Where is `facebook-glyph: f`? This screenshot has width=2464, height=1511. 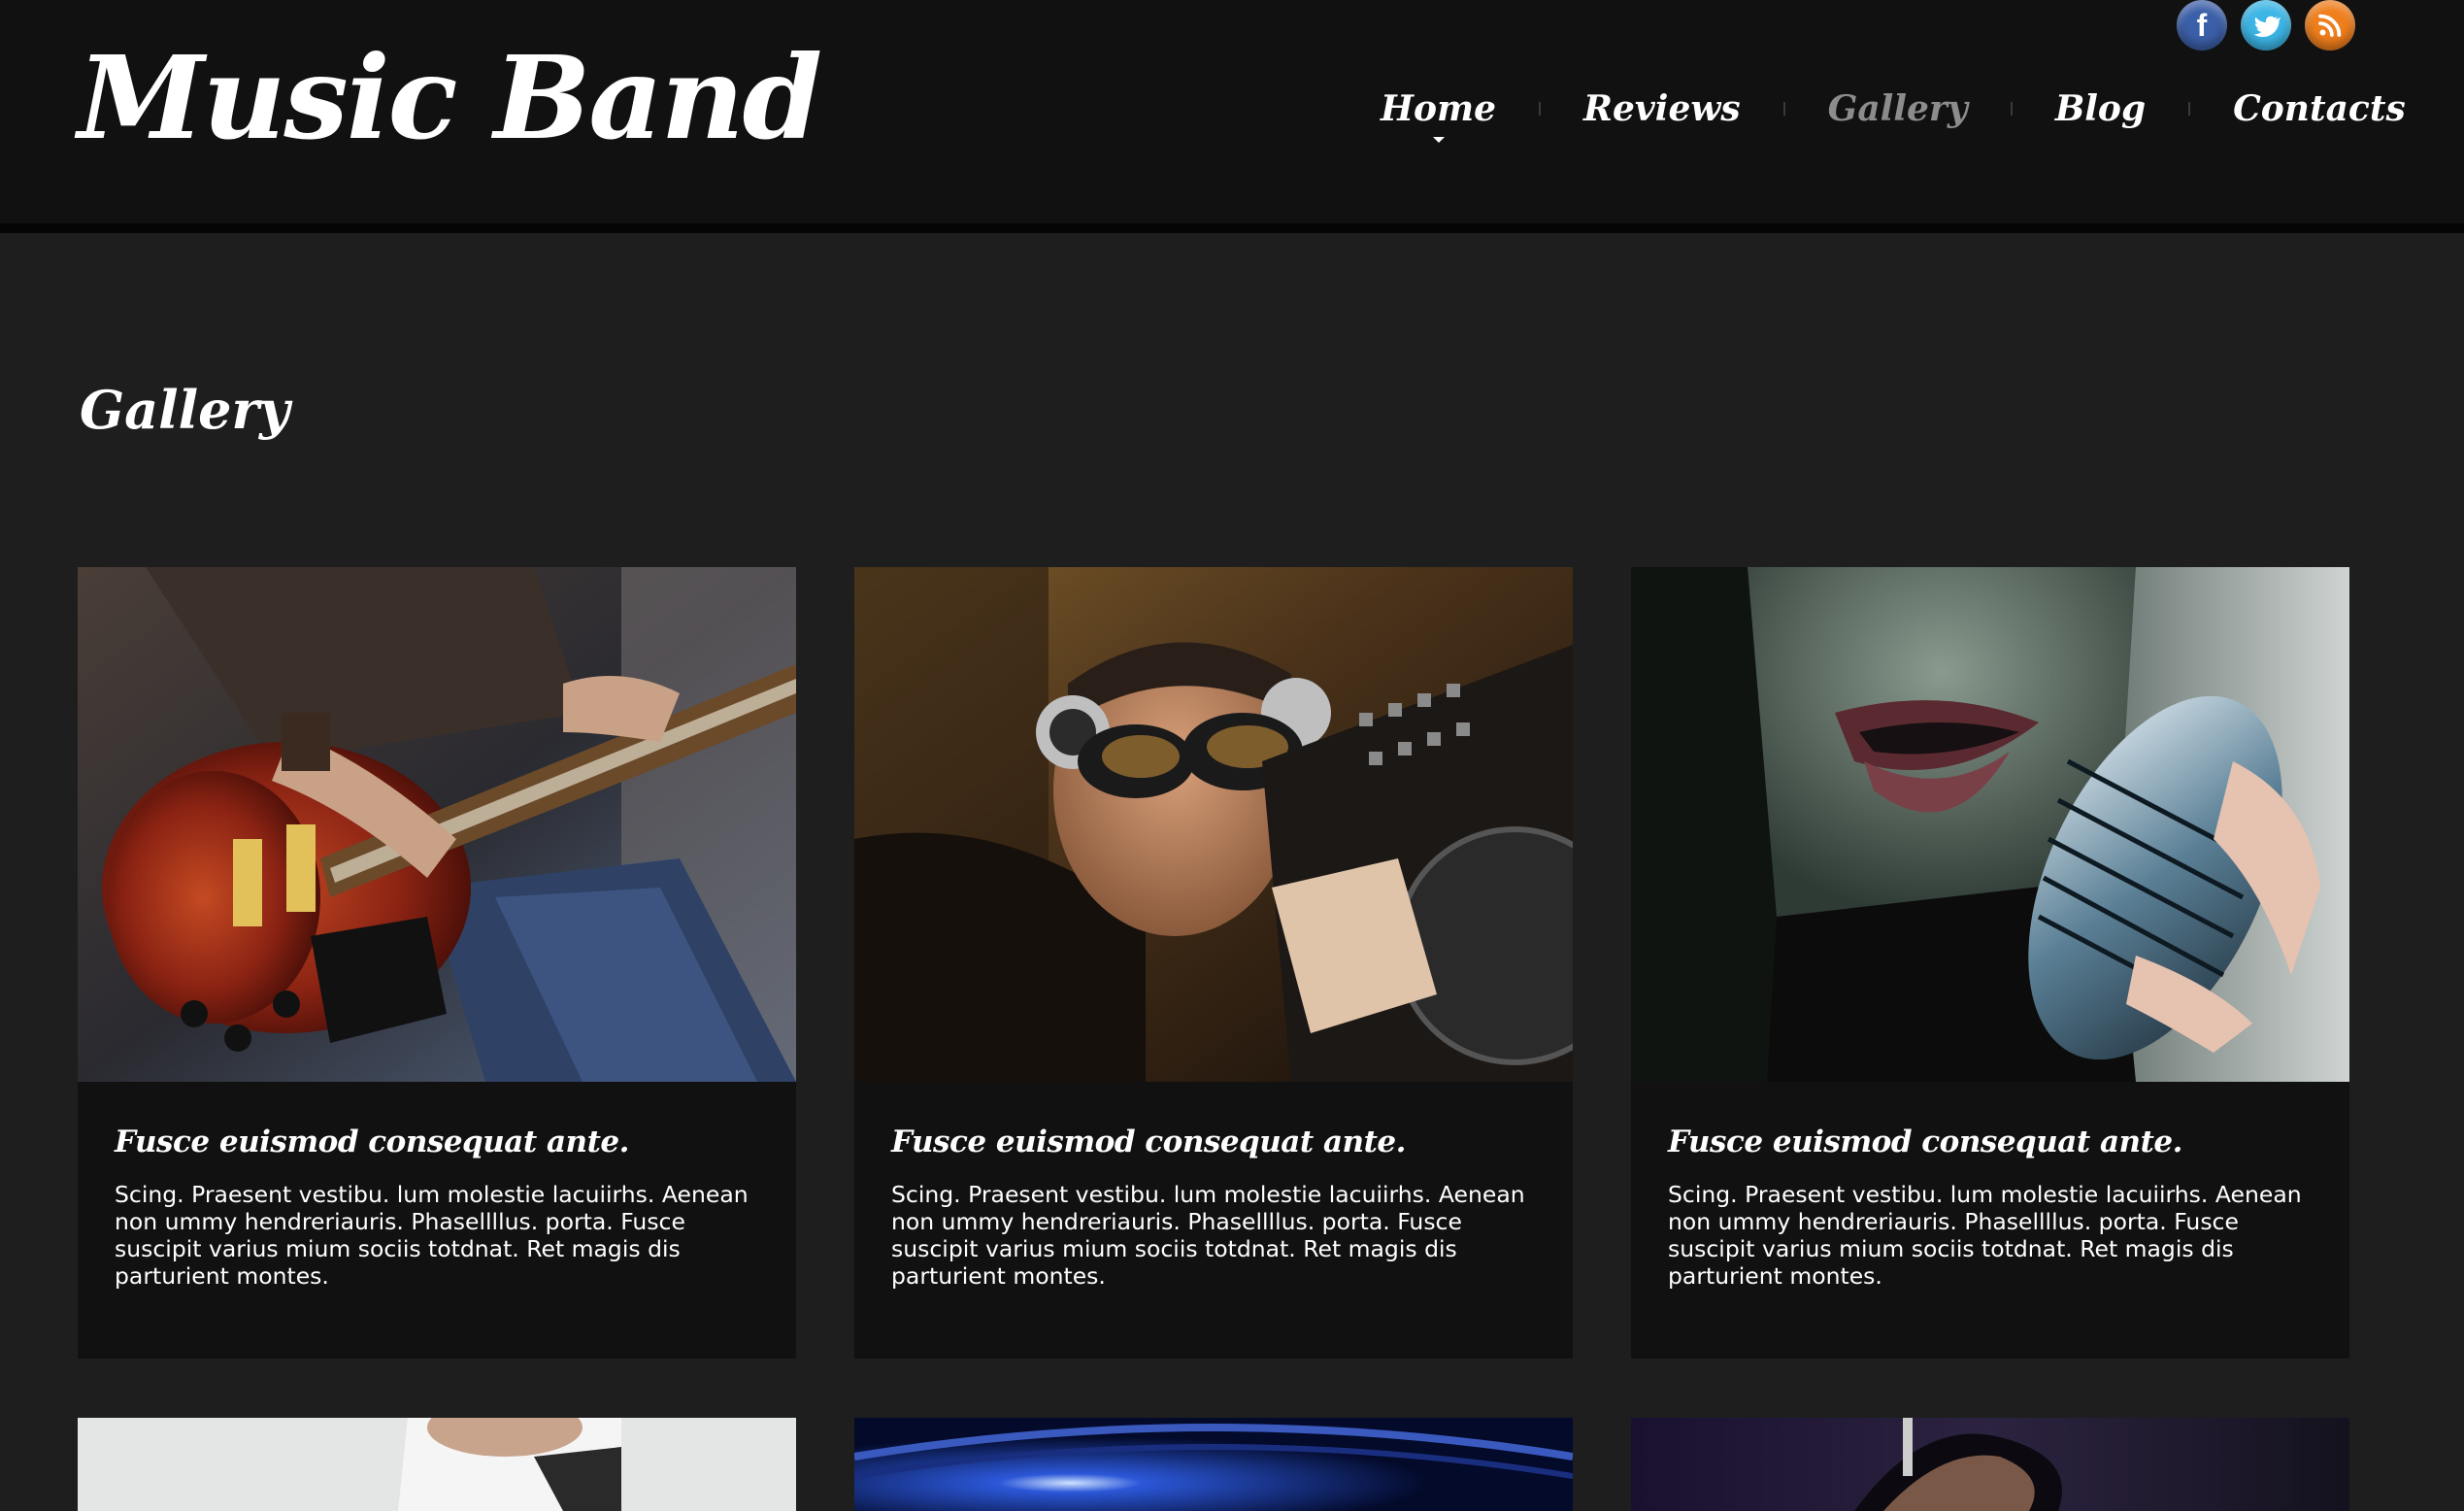
facebook-glyph: f is located at coordinates (2202, 25).